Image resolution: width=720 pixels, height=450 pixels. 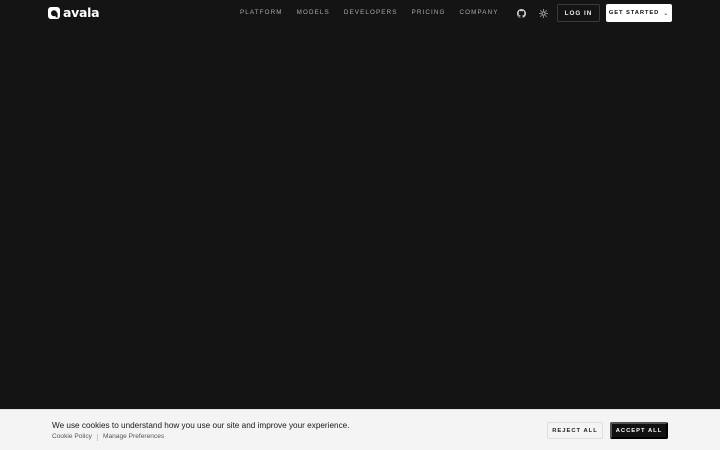 I want to click on cookie-links: Cookie Policy Manage Preferences, so click(x=108, y=437).